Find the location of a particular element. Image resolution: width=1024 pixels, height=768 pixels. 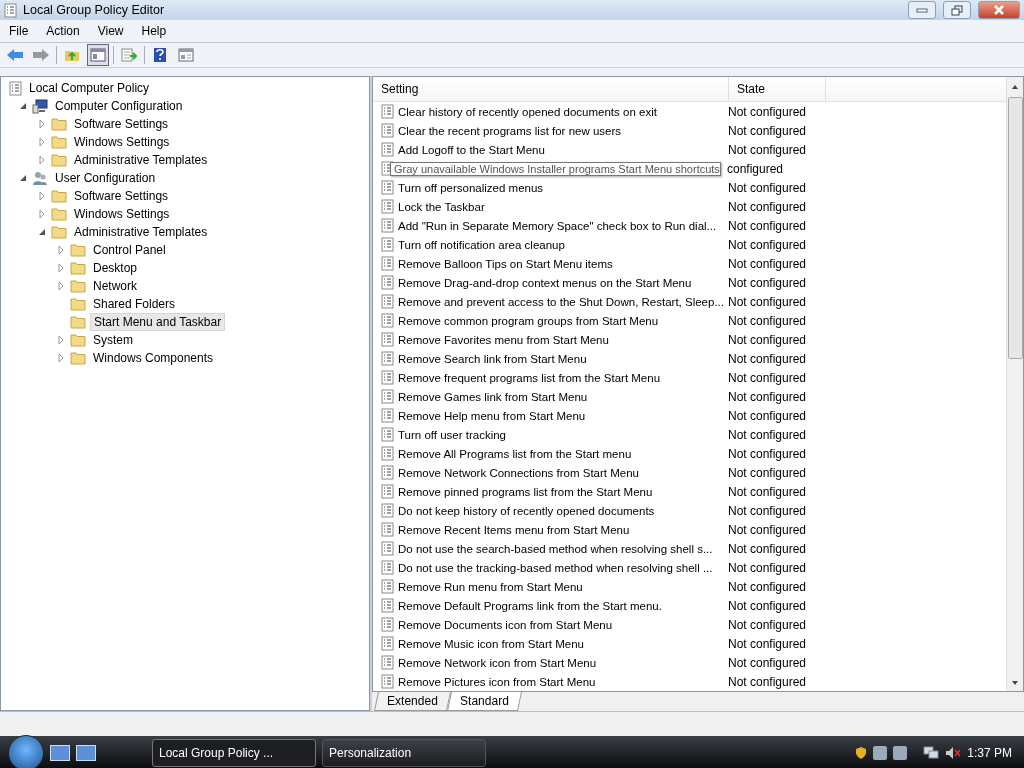

setting-name: Remove All Programs list from the Start menu is located at coordinates (515, 453).